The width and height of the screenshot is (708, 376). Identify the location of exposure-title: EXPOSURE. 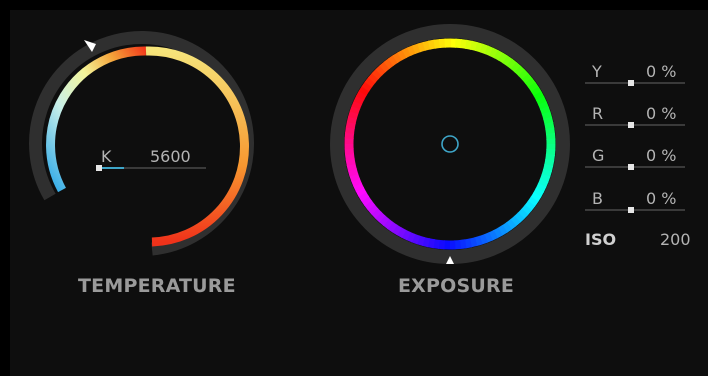
(456, 286).